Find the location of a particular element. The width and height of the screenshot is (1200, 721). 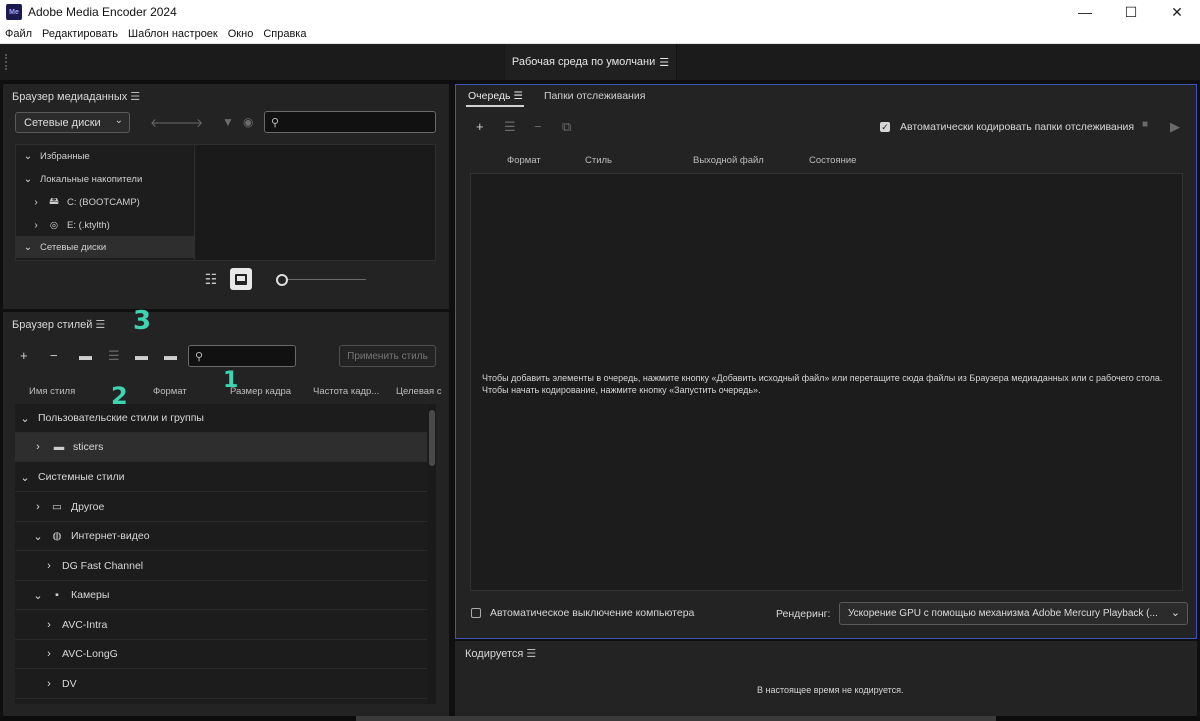

add-source-icon: + is located at coordinates (480, 126).